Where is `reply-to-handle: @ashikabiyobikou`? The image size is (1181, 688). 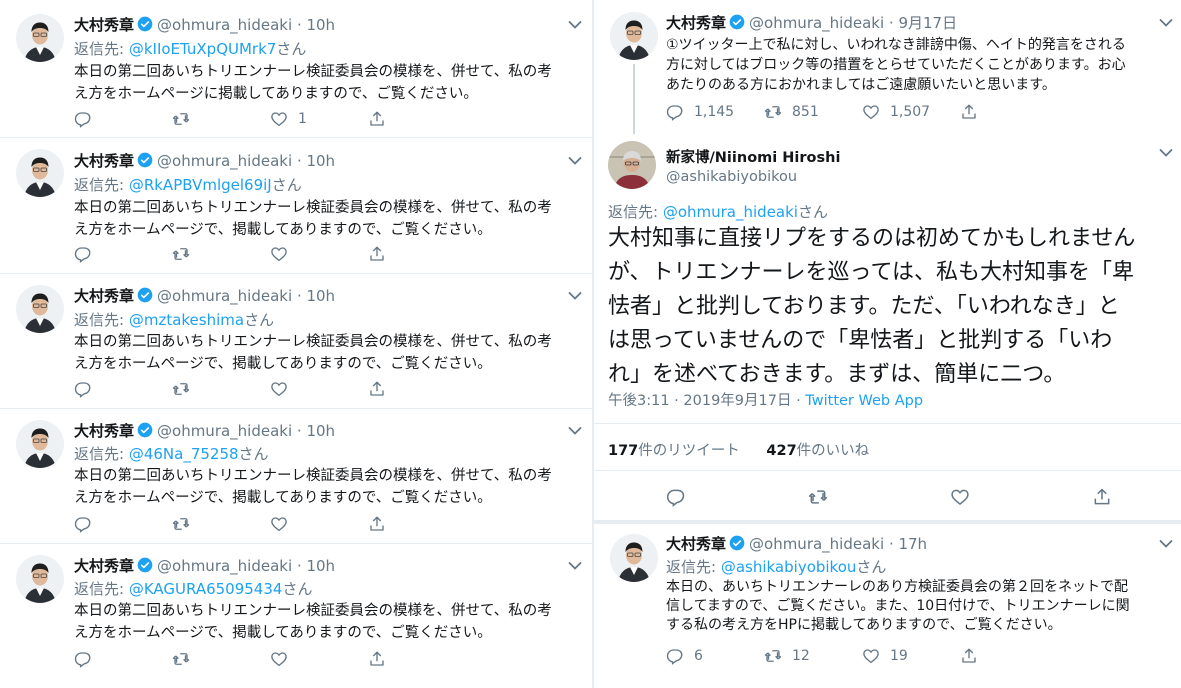
reply-to-handle: @ashikabiyobikou is located at coordinates (789, 567).